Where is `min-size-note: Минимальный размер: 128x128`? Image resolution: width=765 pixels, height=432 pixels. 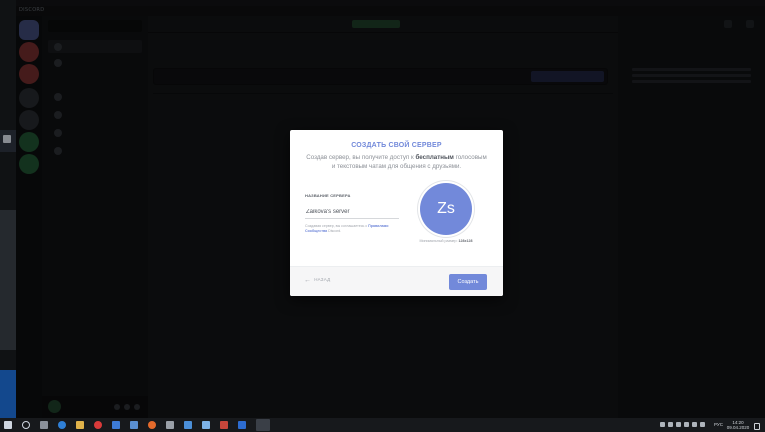
min-size-note: Минимальный размер: 128x128 is located at coordinates (446, 241).